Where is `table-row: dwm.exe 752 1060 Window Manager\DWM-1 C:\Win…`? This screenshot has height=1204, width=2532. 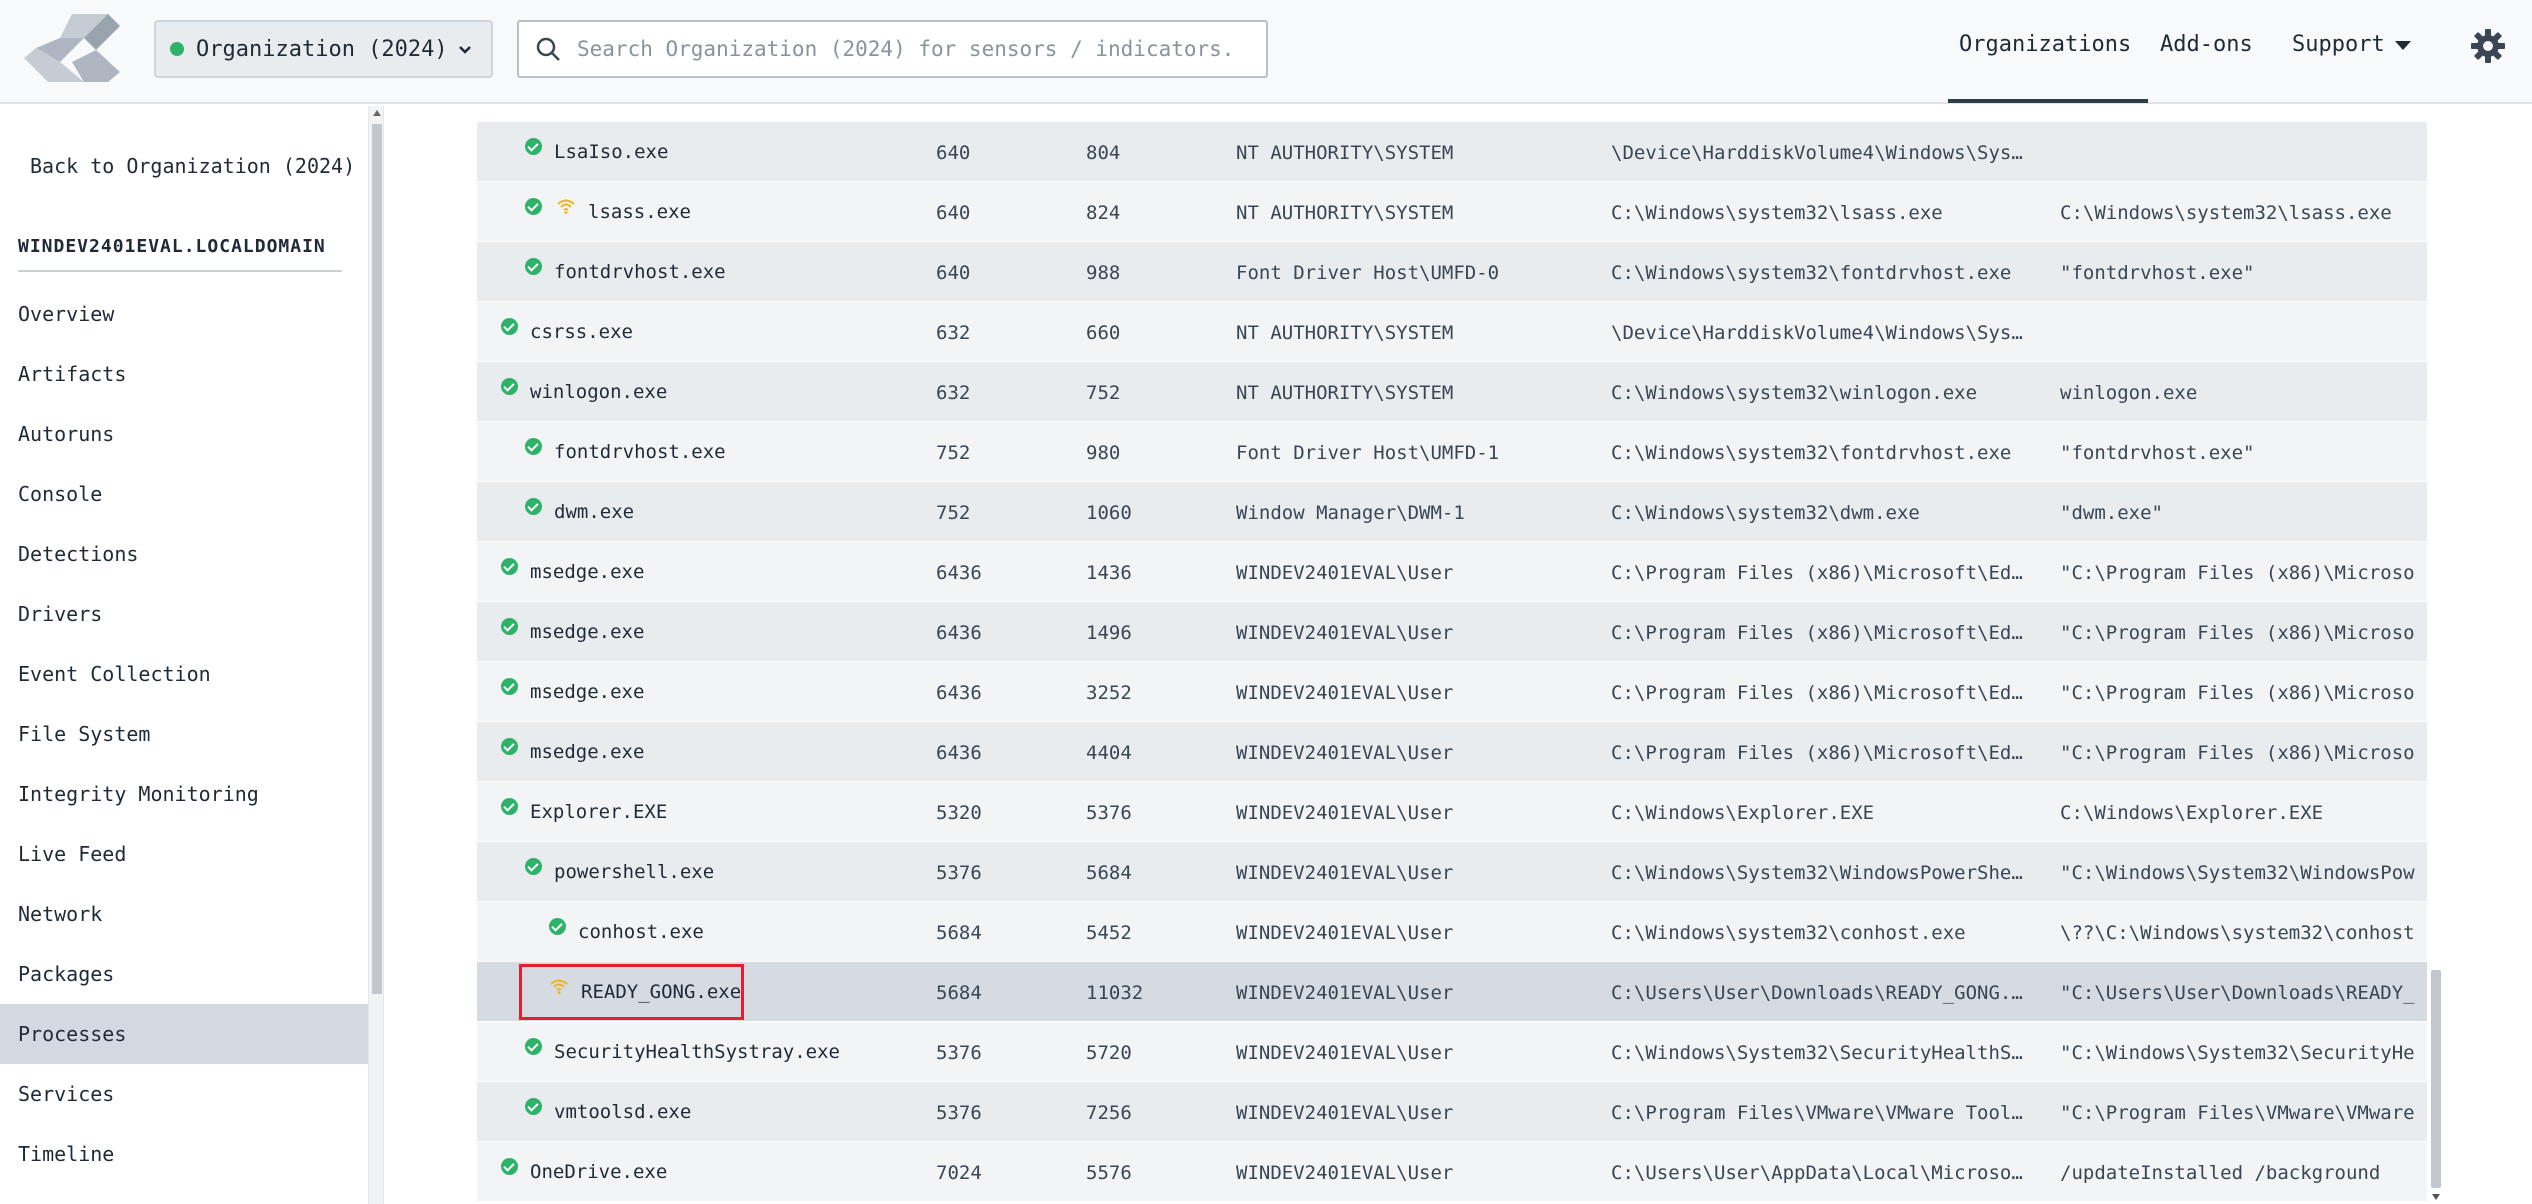 table-row: dwm.exe 752 1060 Window Manager\DWM-1 C:\Win… is located at coordinates (1452, 512).